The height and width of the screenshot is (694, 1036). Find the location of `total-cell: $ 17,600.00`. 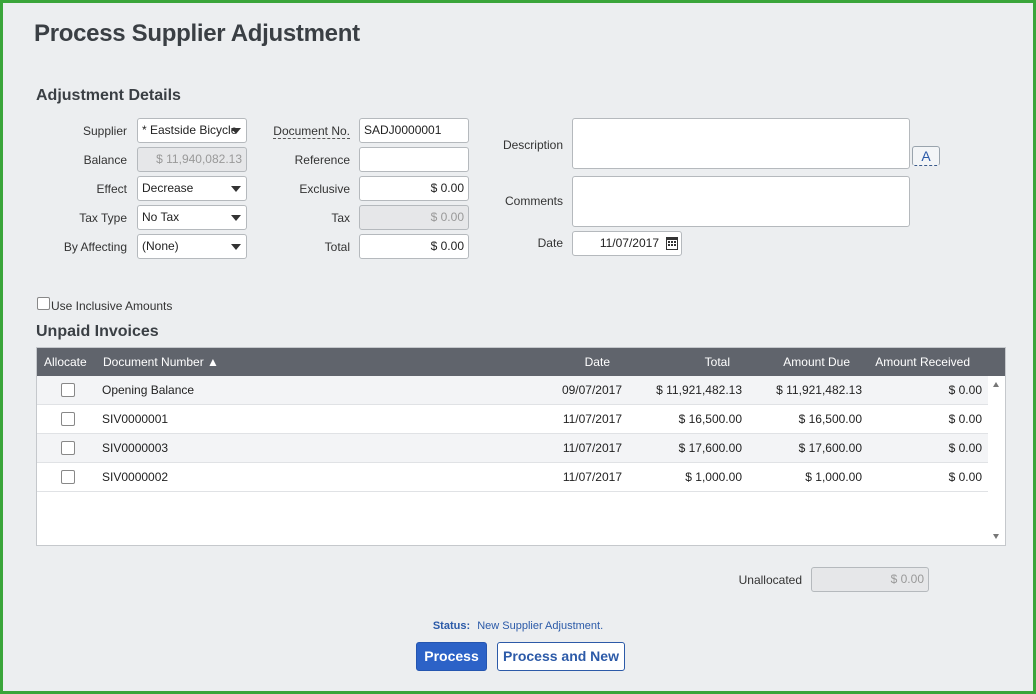

total-cell: $ 17,600.00 is located at coordinates (710, 448).